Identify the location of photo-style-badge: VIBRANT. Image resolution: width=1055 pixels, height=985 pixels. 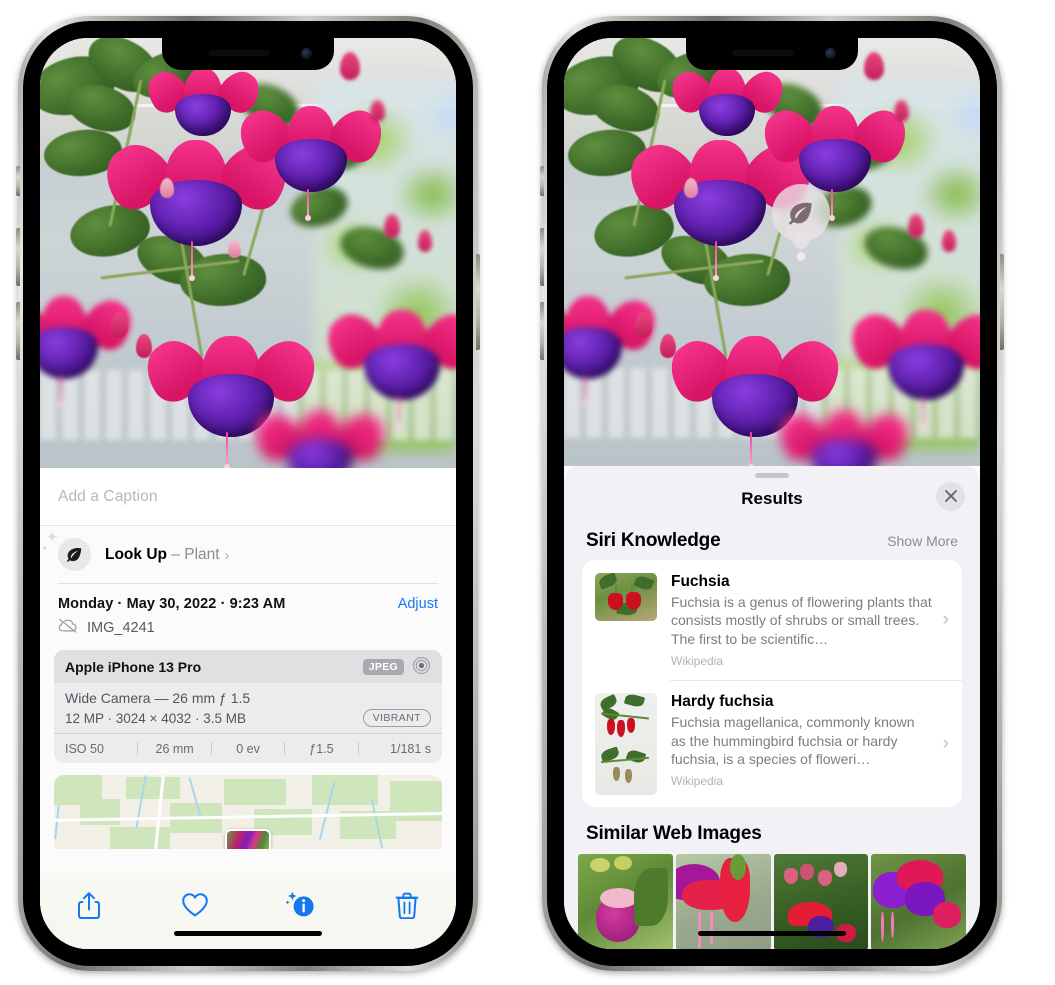
(396, 718).